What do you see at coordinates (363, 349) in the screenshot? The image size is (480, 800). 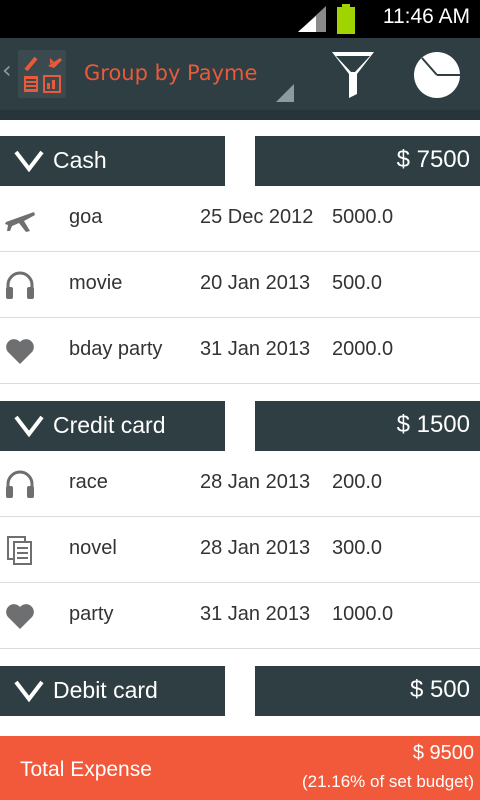 I see `expense-amount: 2000.0` at bounding box center [363, 349].